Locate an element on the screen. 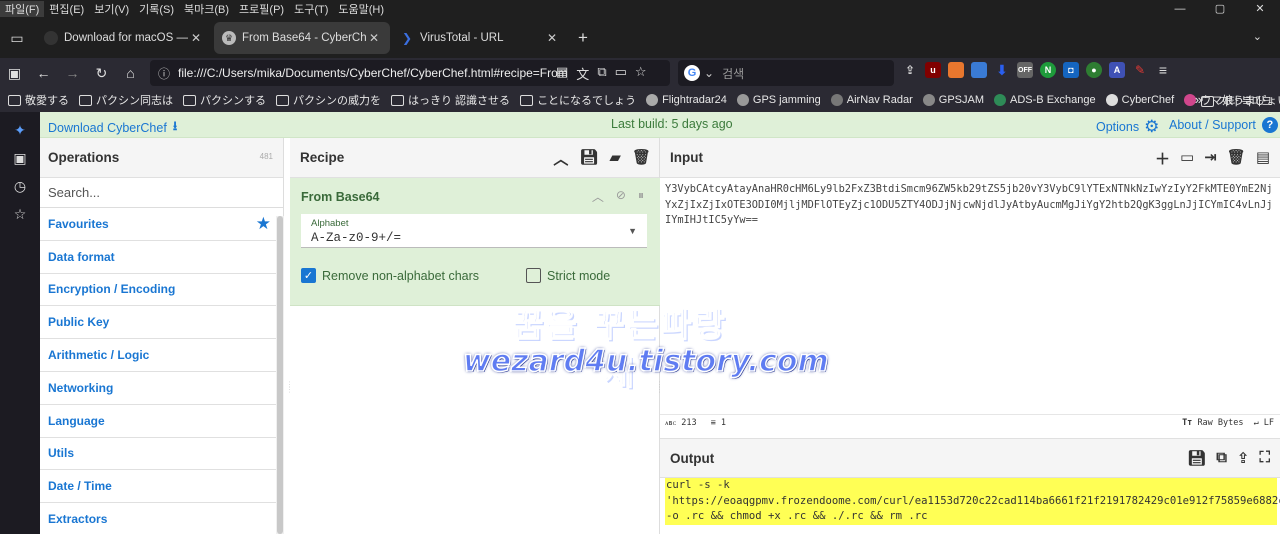  scrollbar-thumb is located at coordinates (280, 375).